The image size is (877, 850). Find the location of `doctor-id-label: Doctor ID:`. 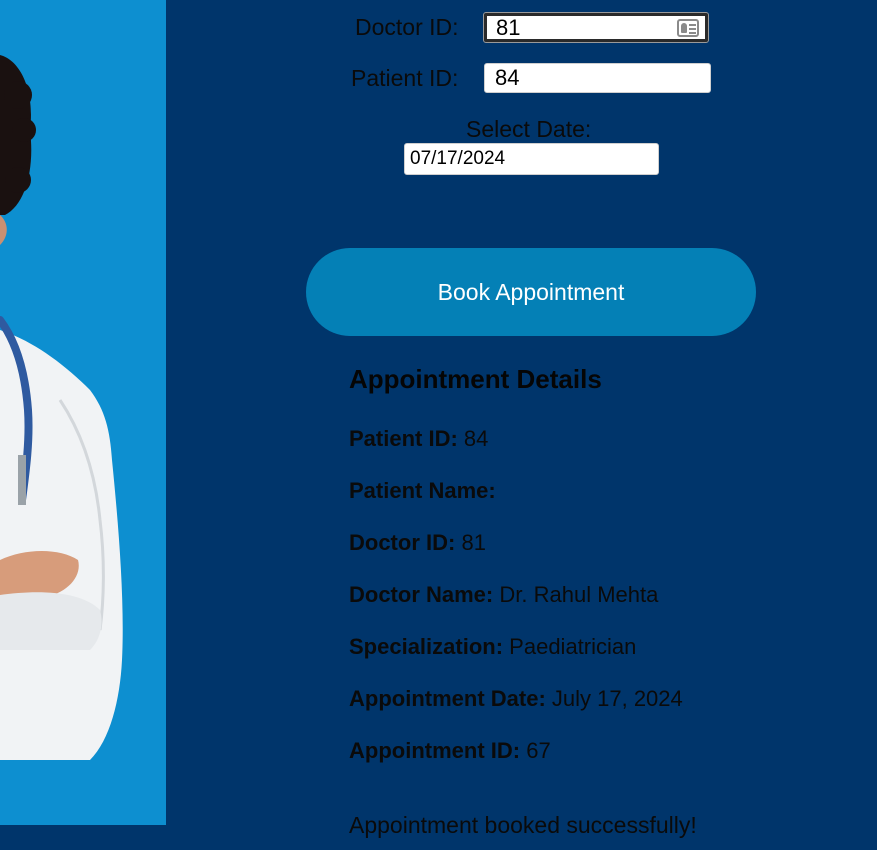

doctor-id-label: Doctor ID: is located at coordinates (407, 27).